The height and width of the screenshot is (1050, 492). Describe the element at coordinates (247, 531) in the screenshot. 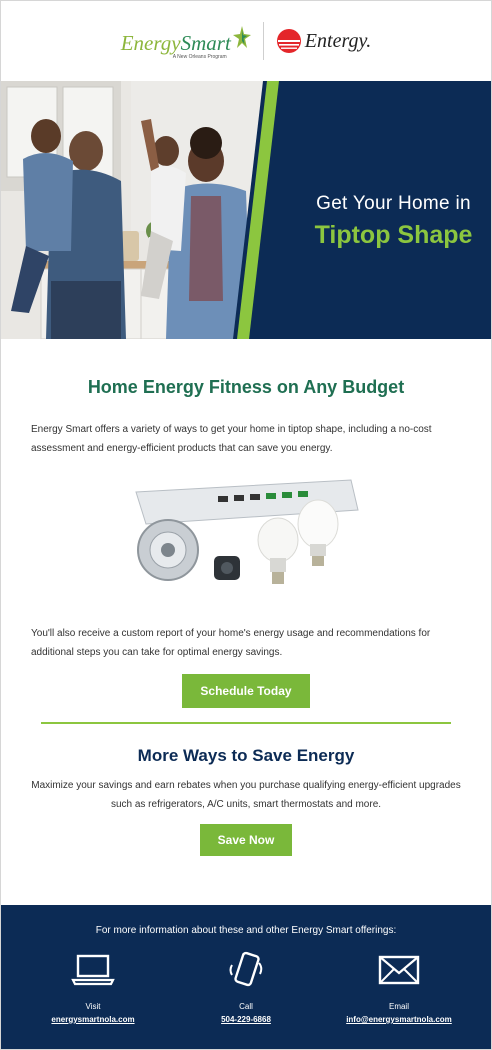

I see `energy-products-image` at that location.